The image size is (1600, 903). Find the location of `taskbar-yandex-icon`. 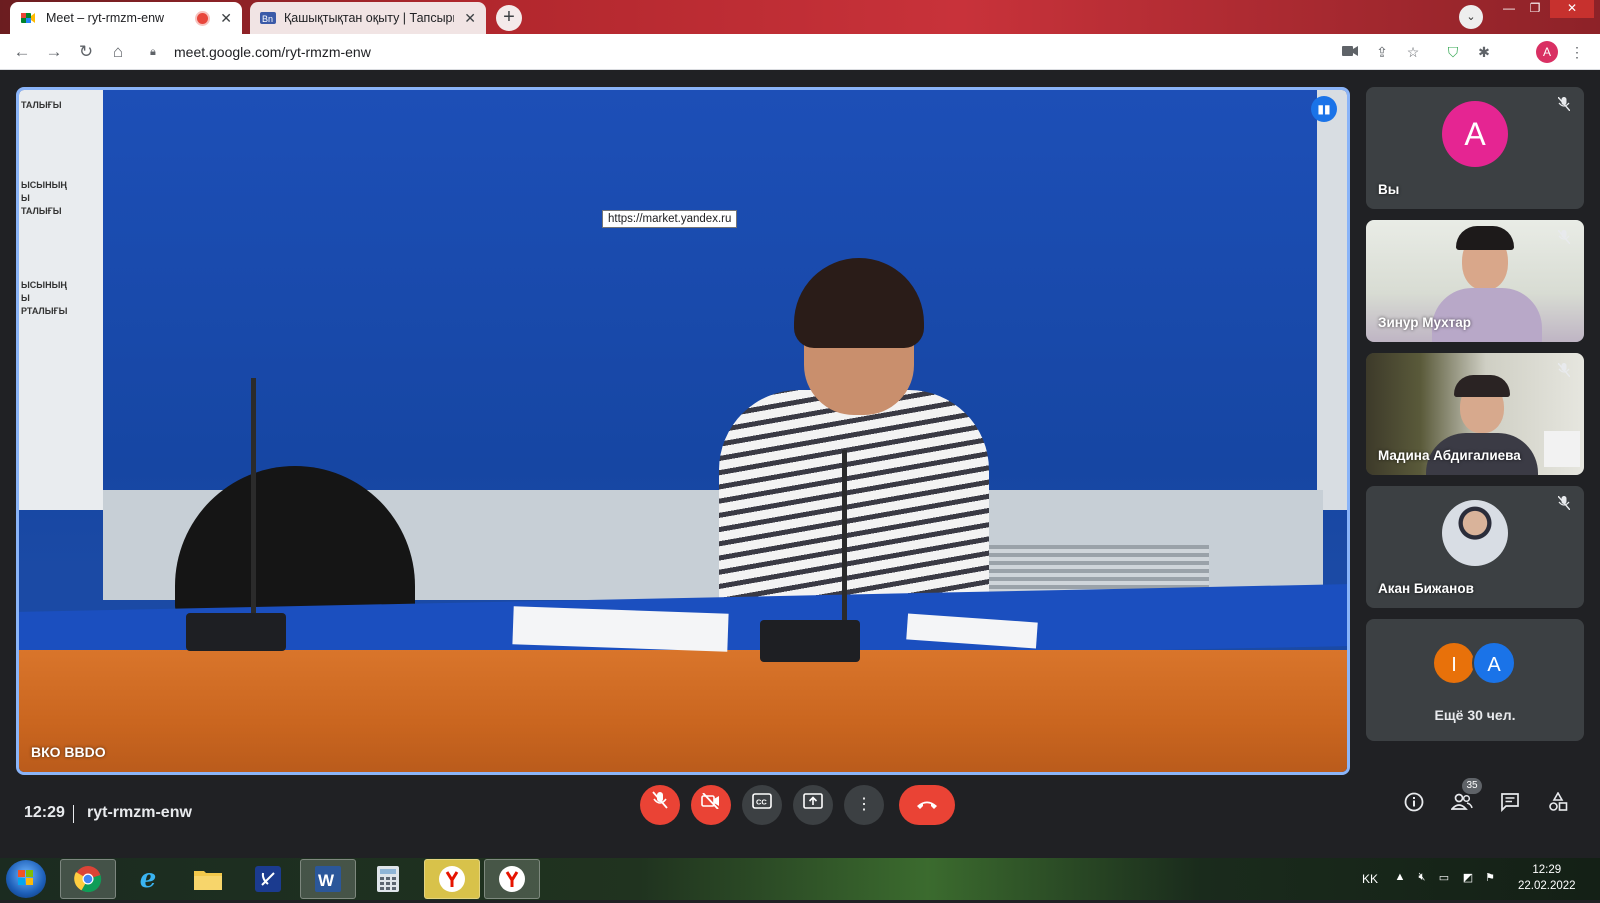

taskbar-yandex-icon is located at coordinates (452, 879).